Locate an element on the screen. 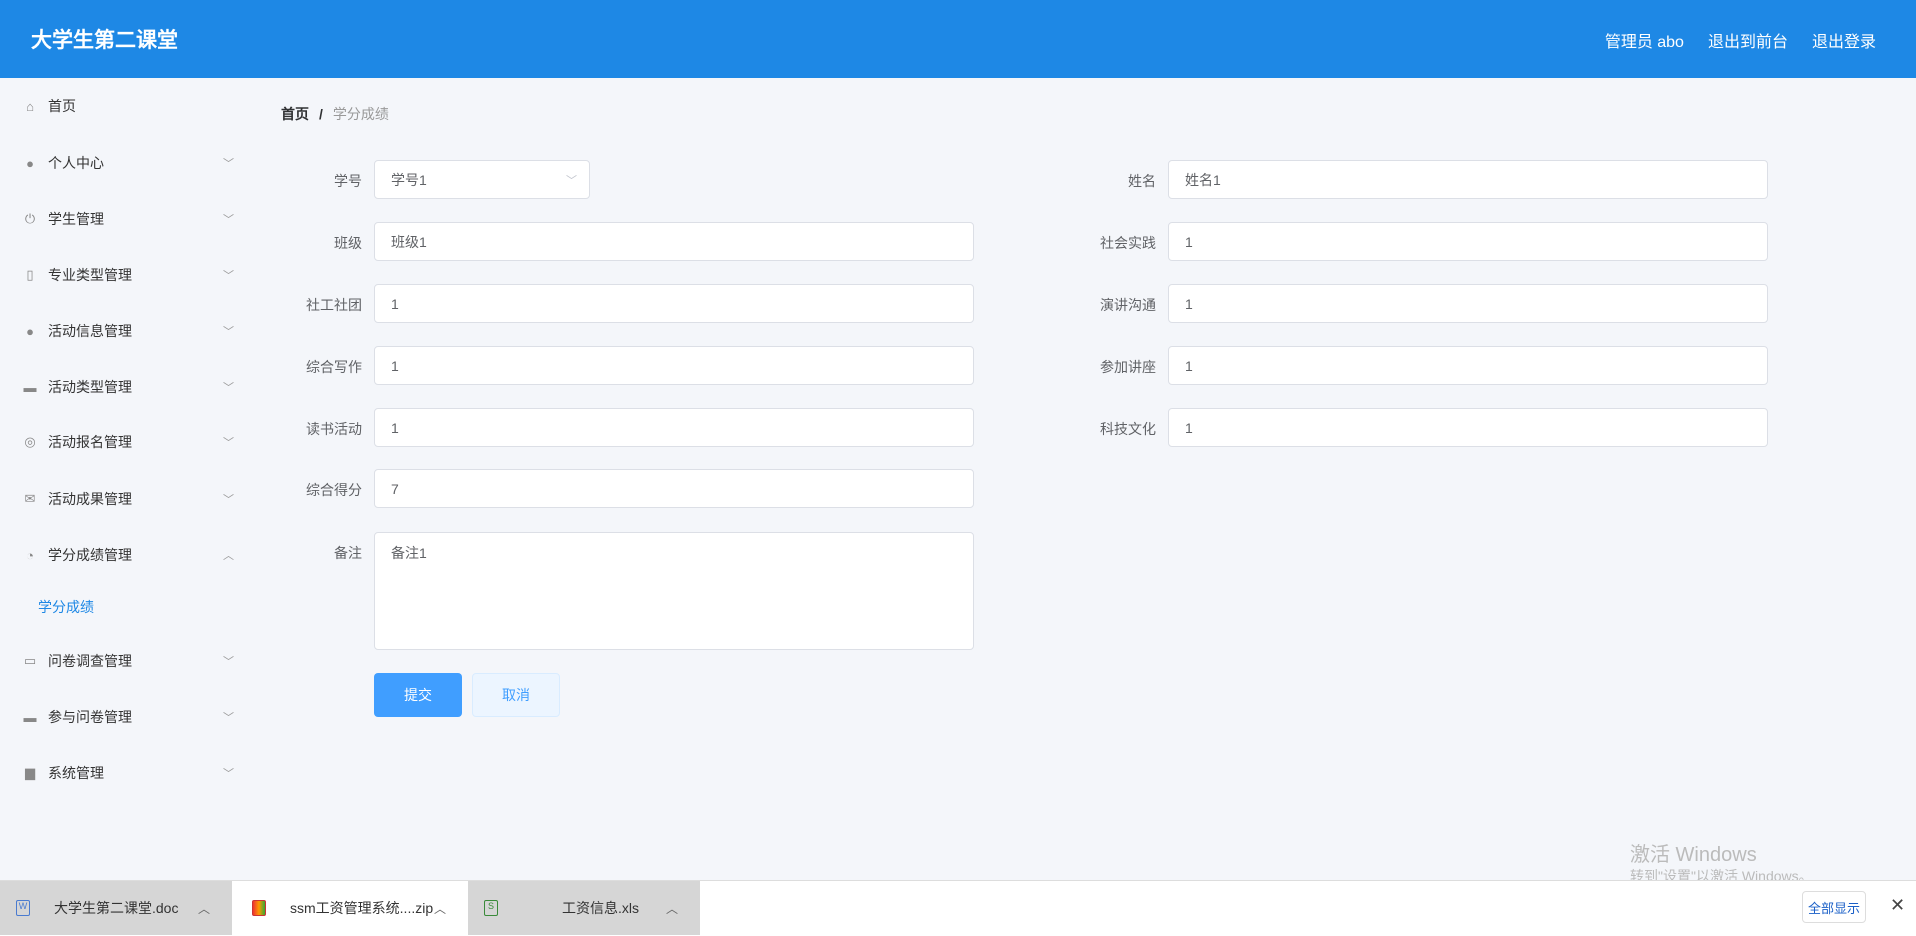 The width and height of the screenshot is (1916, 936). download-filename: ssm工资管理系统....zip is located at coordinates (362, 908).